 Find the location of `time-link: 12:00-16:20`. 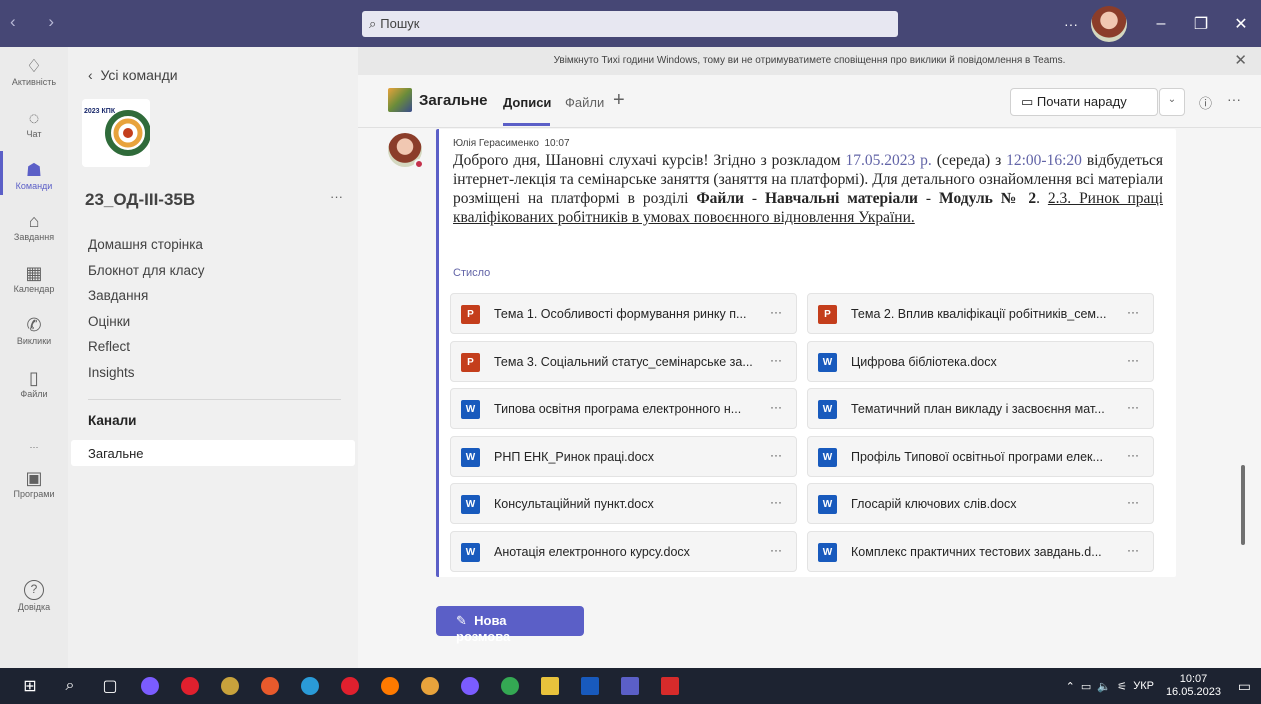

time-link: 12:00-16:20 is located at coordinates (1044, 160).